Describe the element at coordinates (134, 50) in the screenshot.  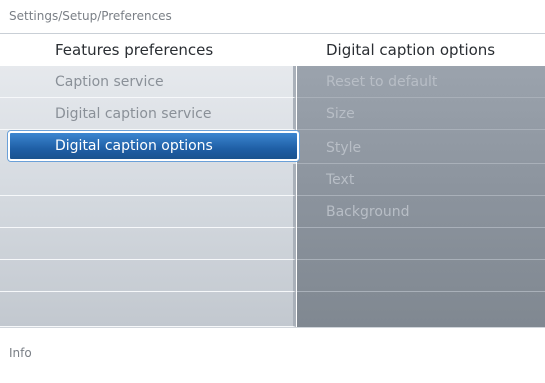
I see `left-panel-title: Features preferences` at that location.